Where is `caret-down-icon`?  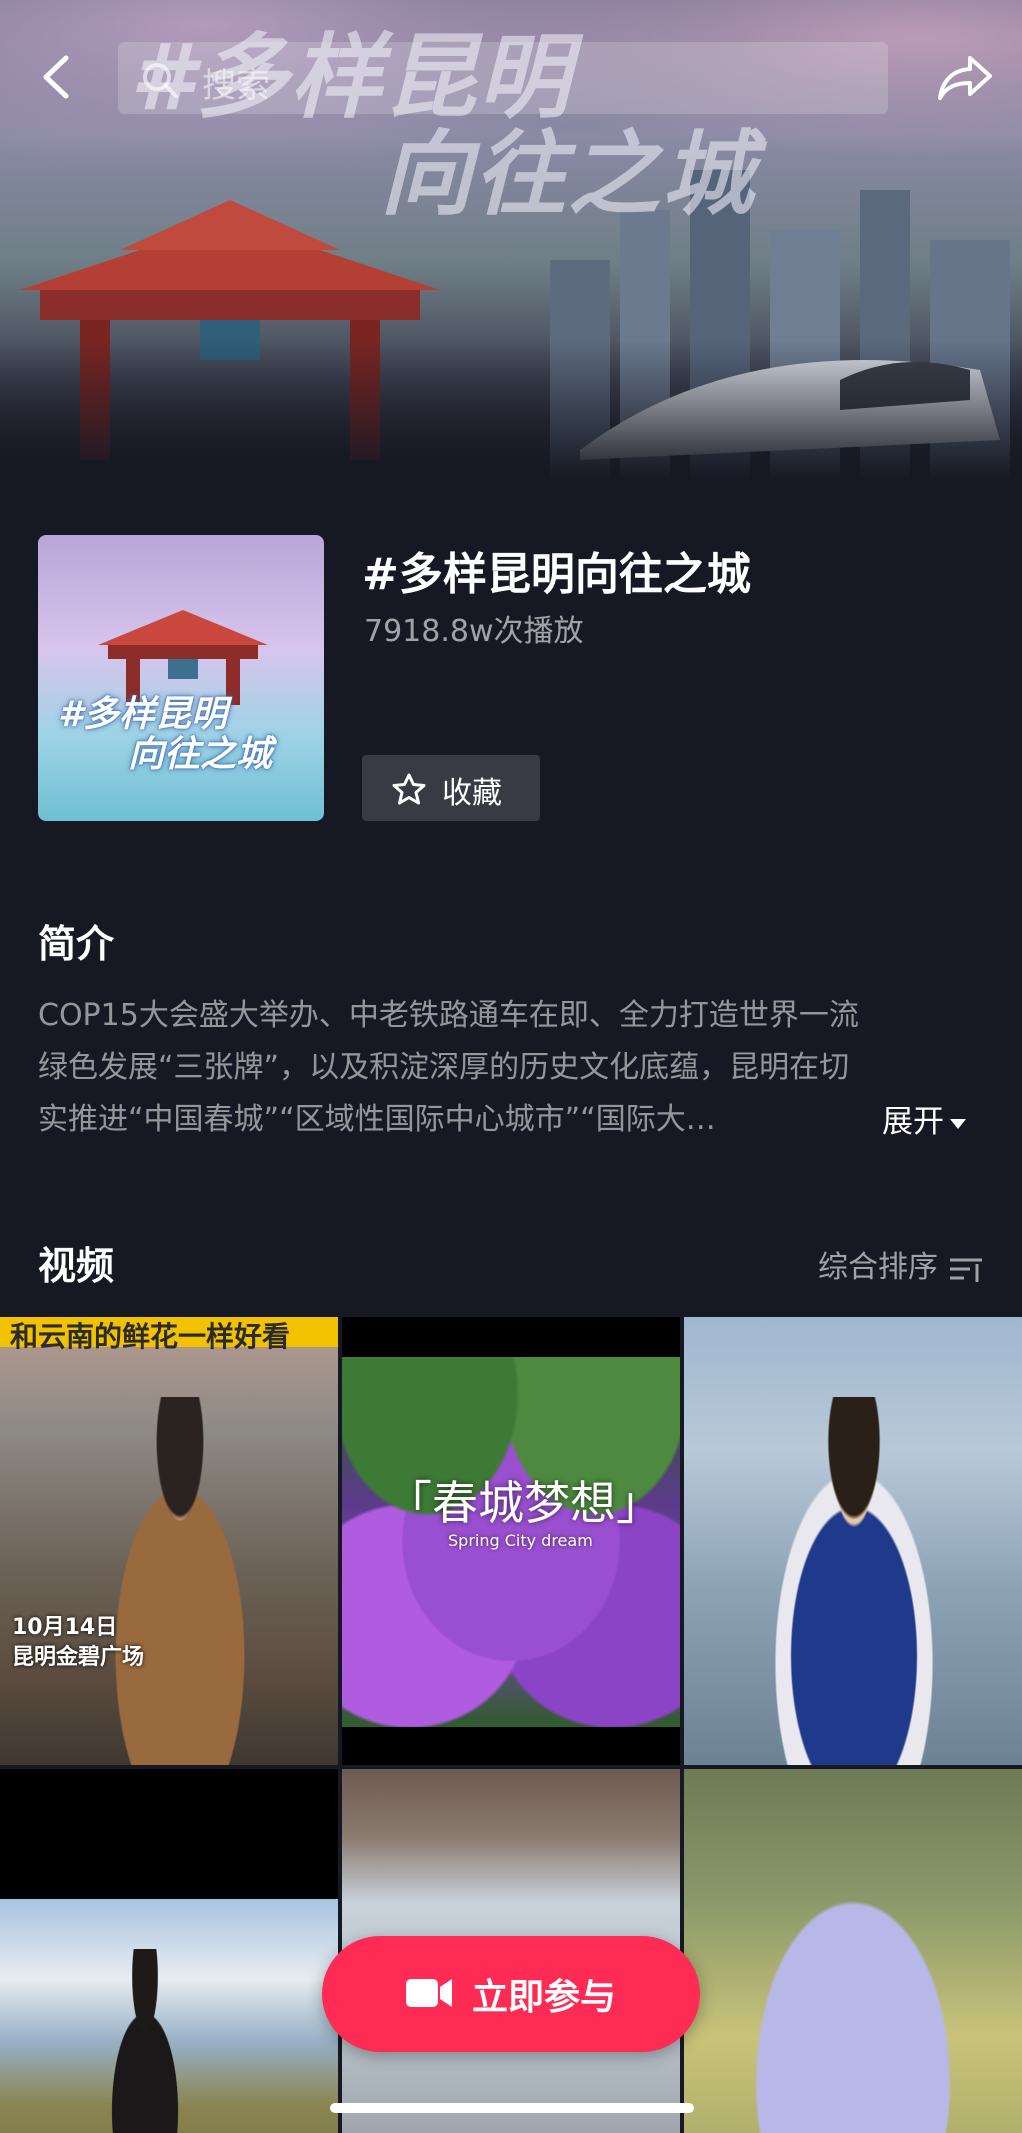
caret-down-icon is located at coordinates (958, 1123).